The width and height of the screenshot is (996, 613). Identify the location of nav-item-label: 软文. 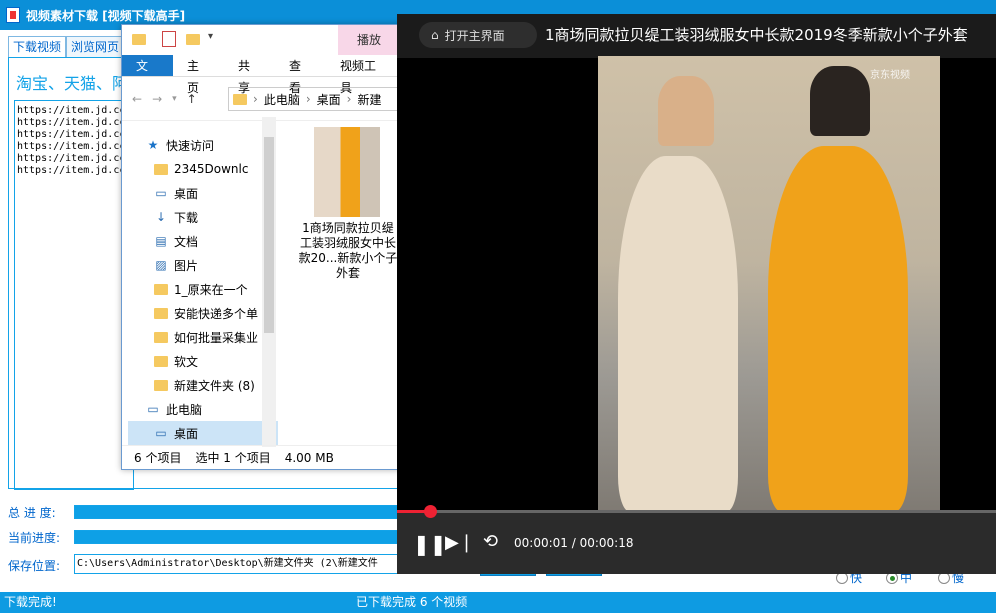
(186, 361).